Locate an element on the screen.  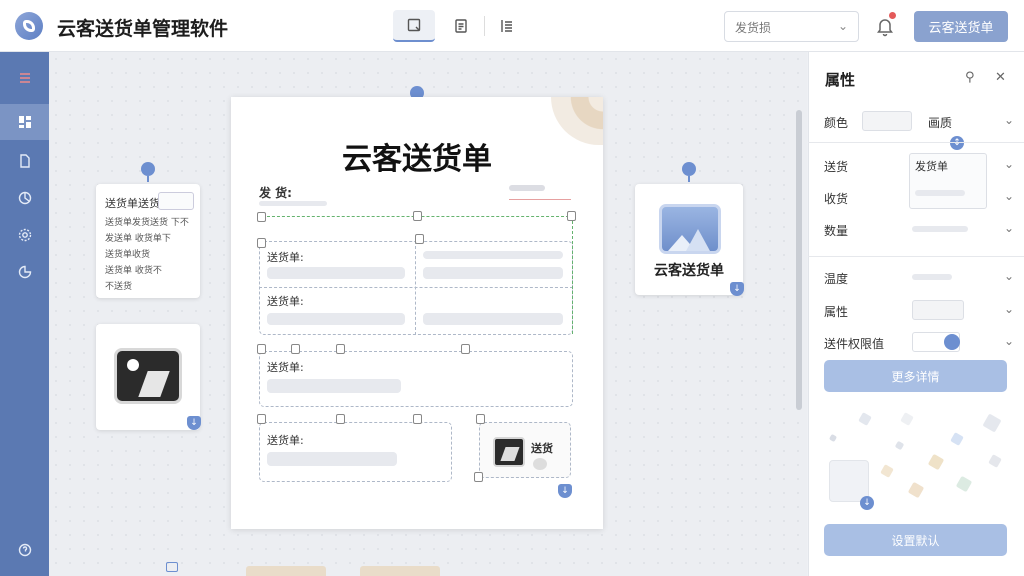
filter-select: 发货损 ⌄ is located at coordinates (791, 26).